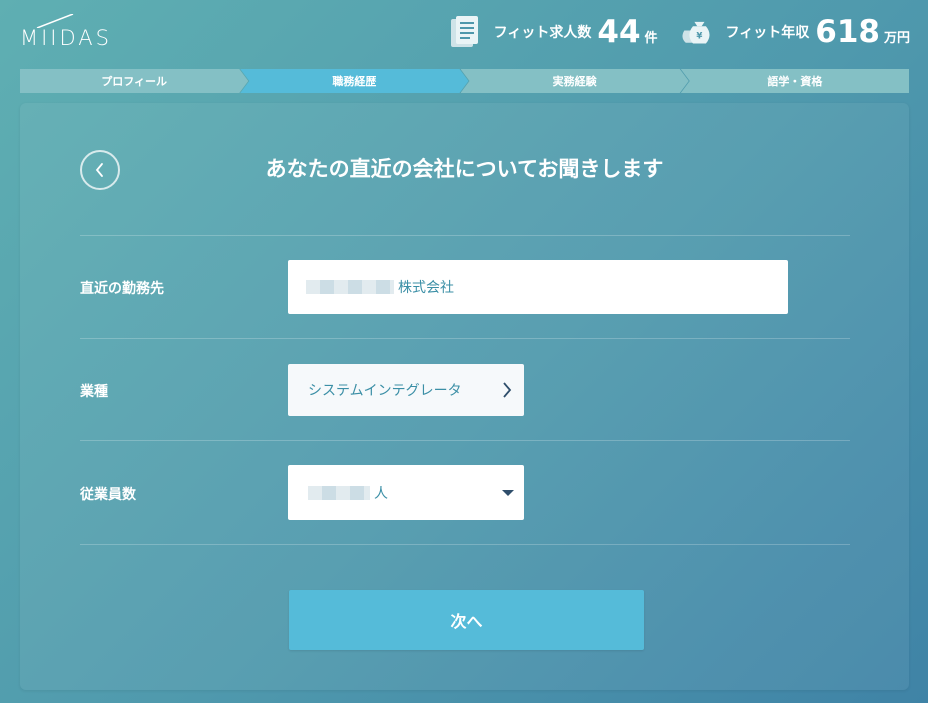  Describe the element at coordinates (66, 38) in the screenshot. I see `logo-text: MIIDAS` at that location.